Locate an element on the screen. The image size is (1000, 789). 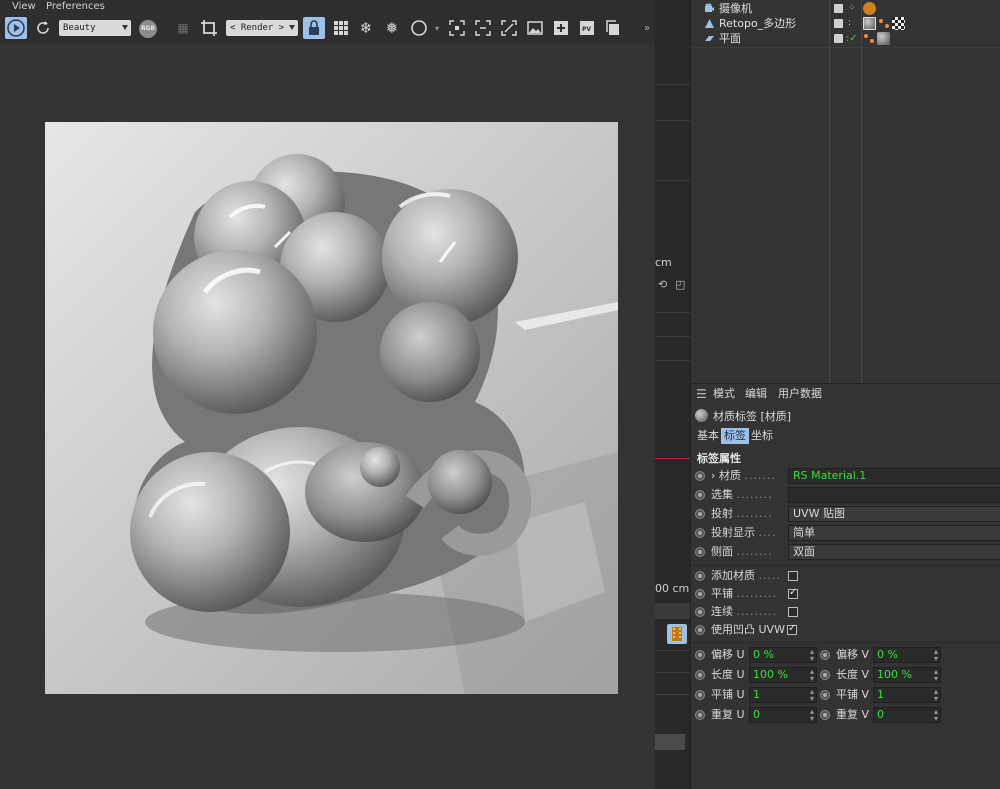
offset-v-field: 0 % ▴ ▾ is located at coordinates (907, 655).